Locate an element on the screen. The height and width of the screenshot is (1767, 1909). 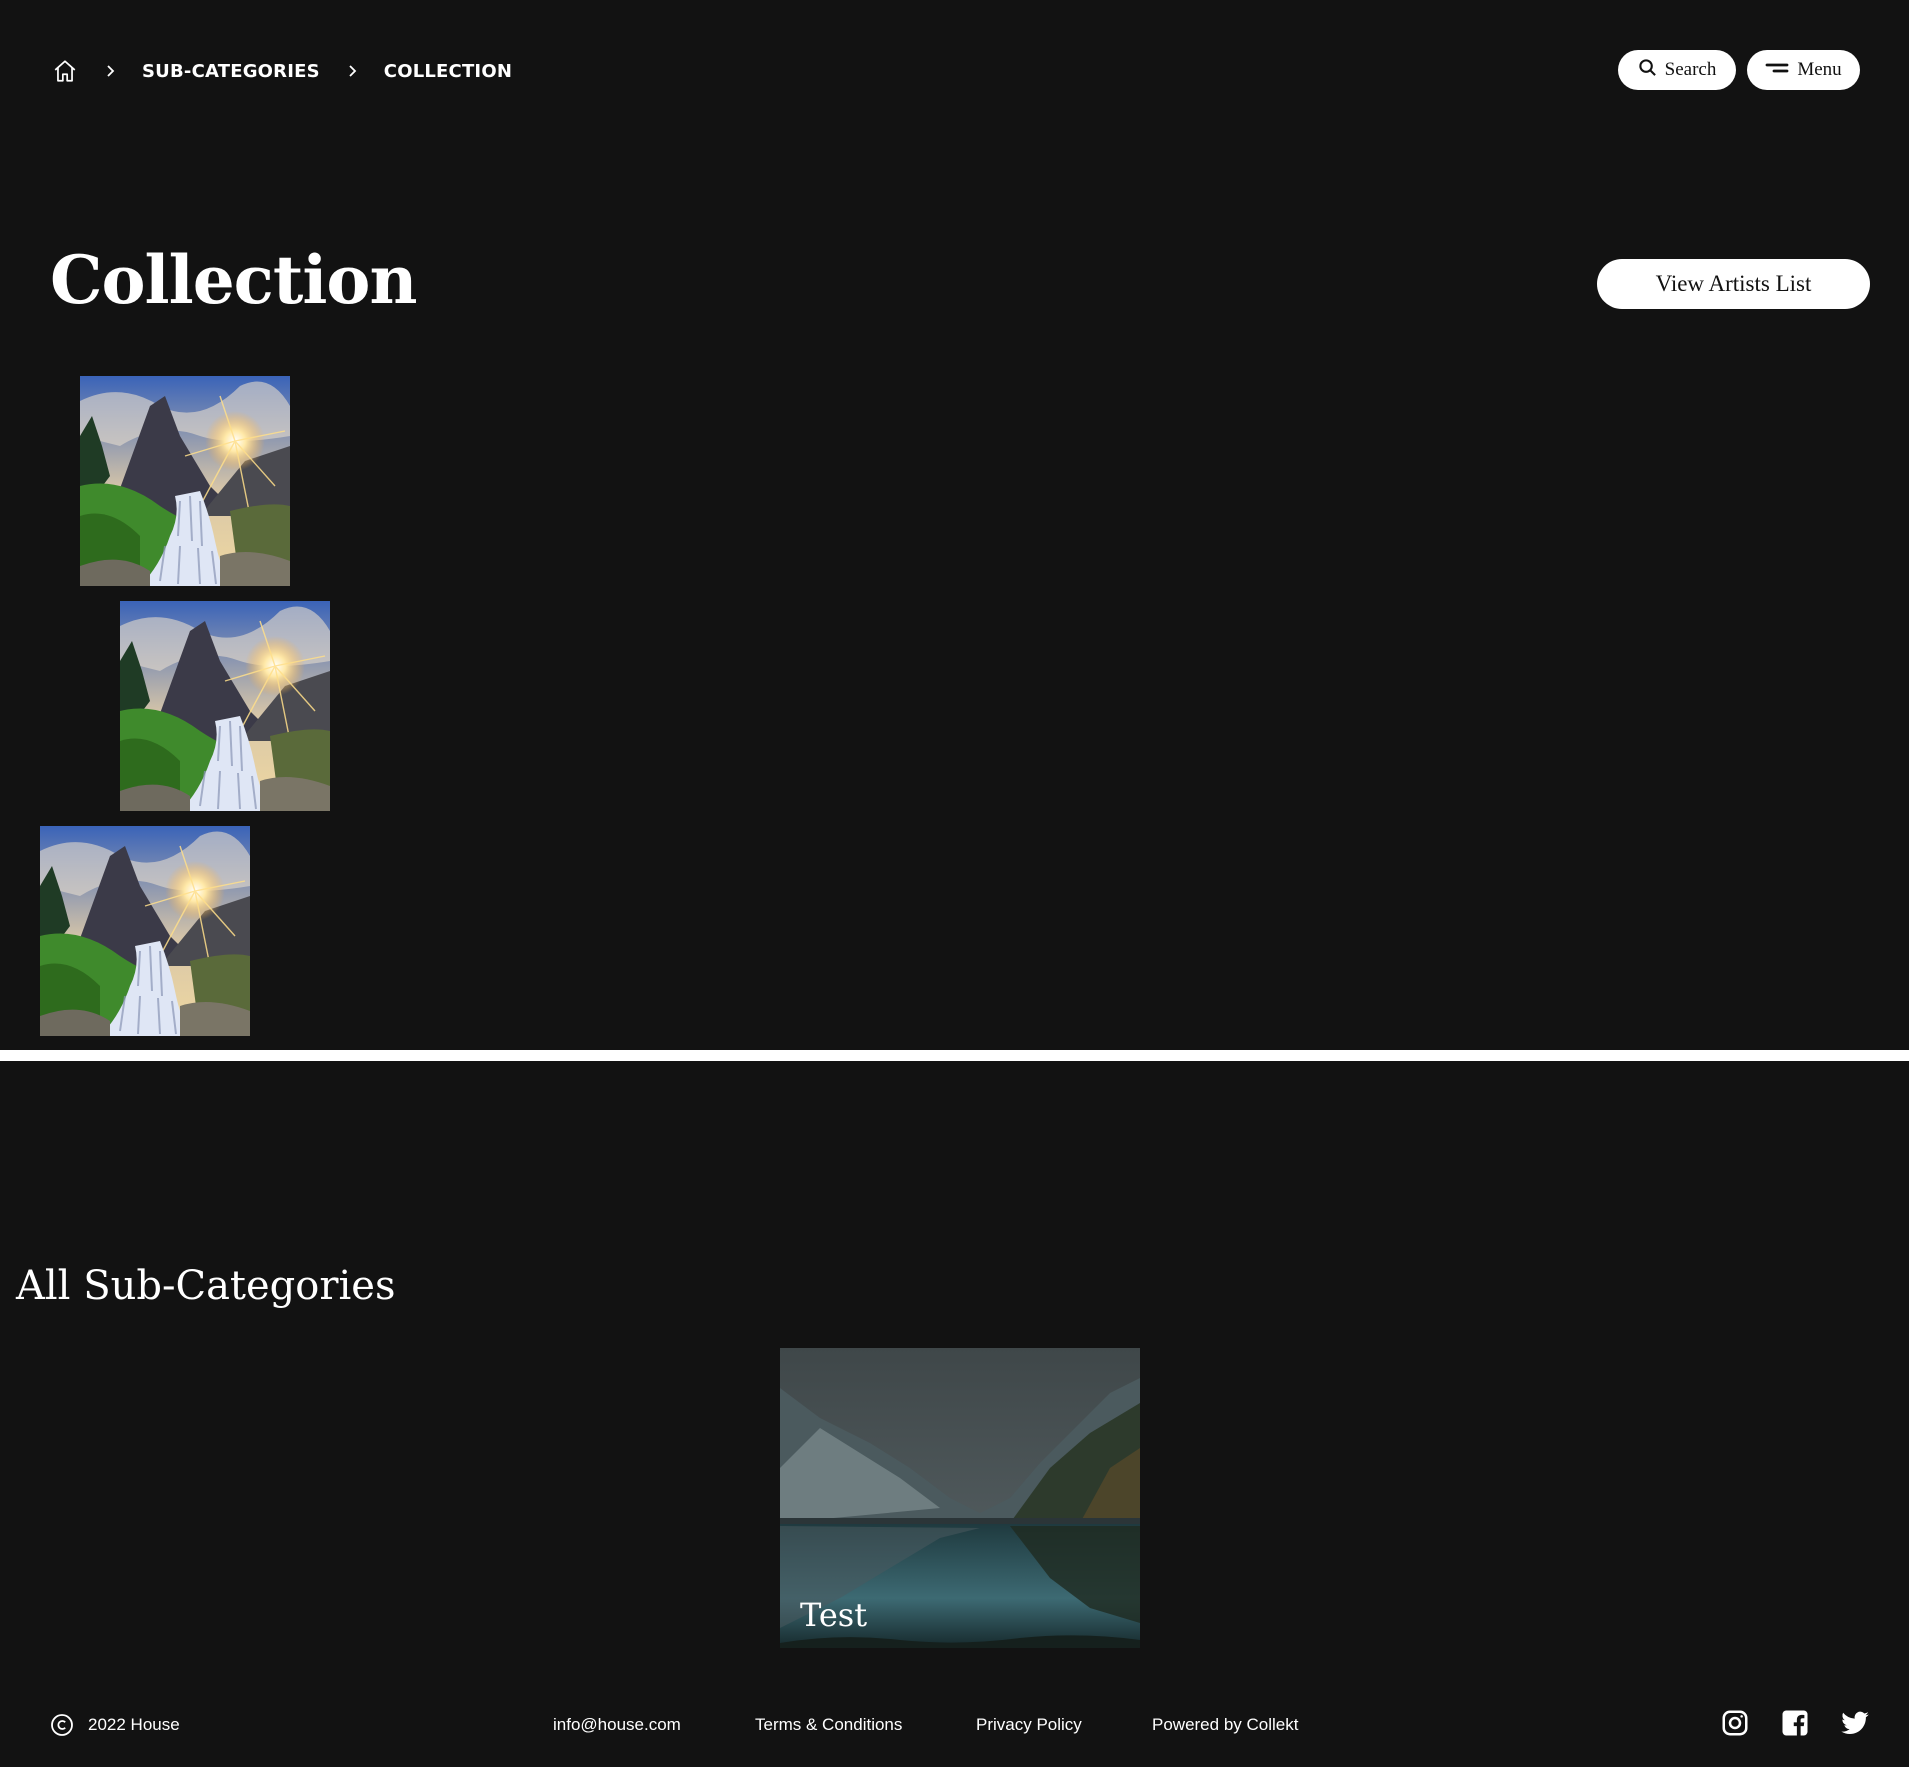
footer-terms-link: Terms & Conditions is located at coordinates (828, 1725).